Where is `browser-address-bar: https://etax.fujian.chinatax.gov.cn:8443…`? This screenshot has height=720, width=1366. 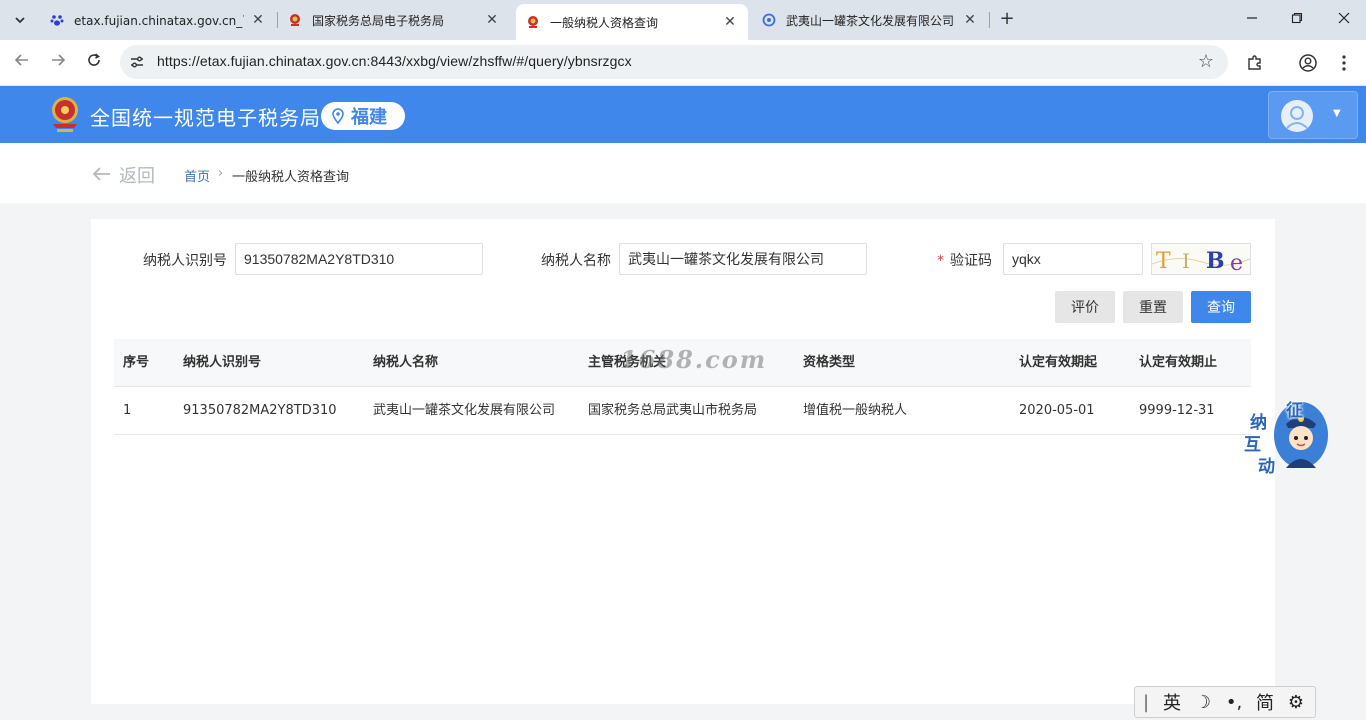
browser-address-bar: https://etax.fujian.chinatax.gov.cn:8443… is located at coordinates (683, 63).